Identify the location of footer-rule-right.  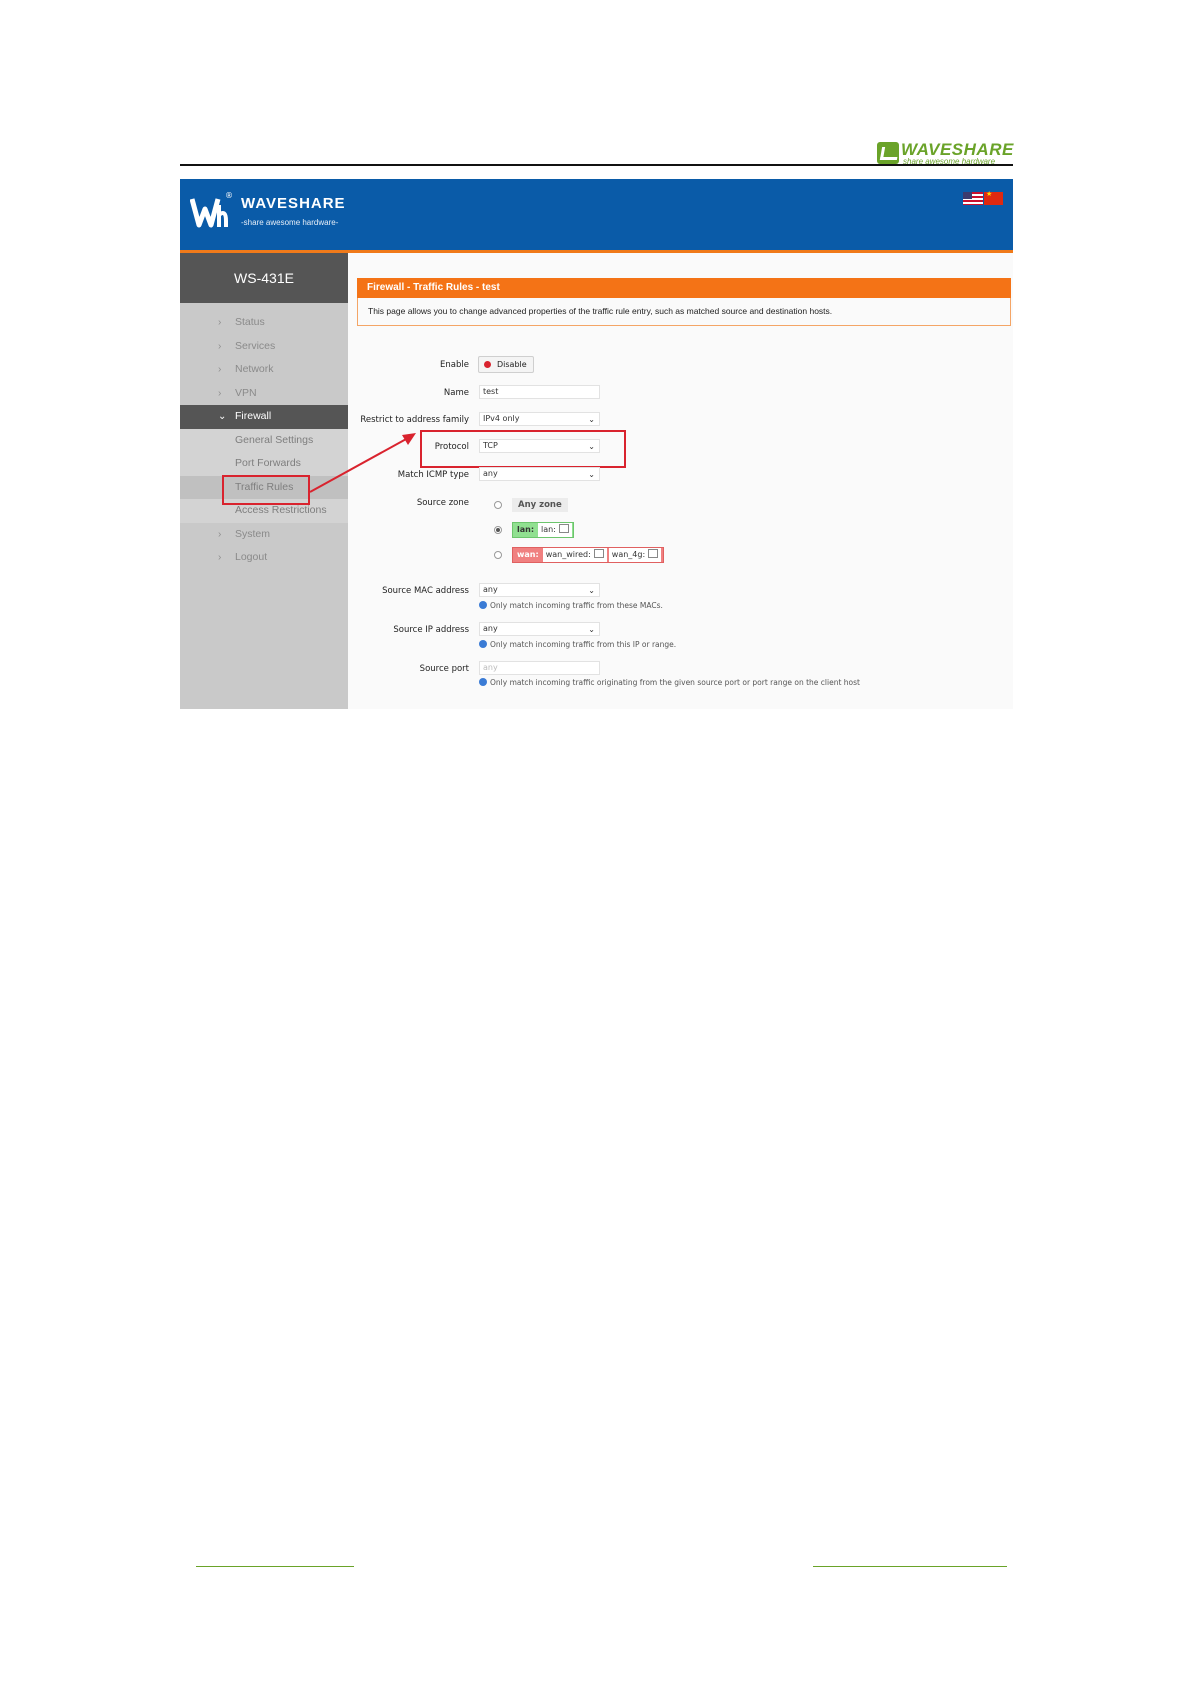
(910, 1566).